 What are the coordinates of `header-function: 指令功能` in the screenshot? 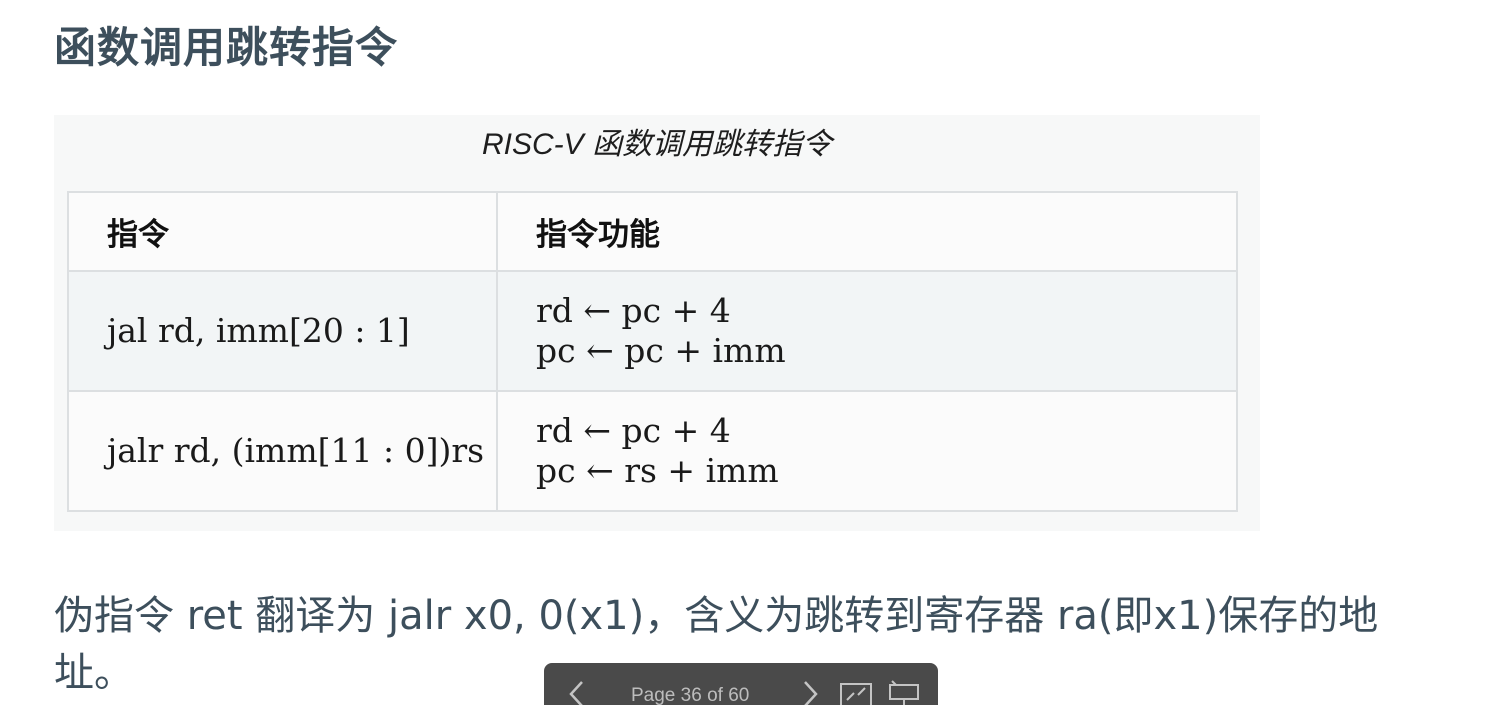 It's located at (867, 231).